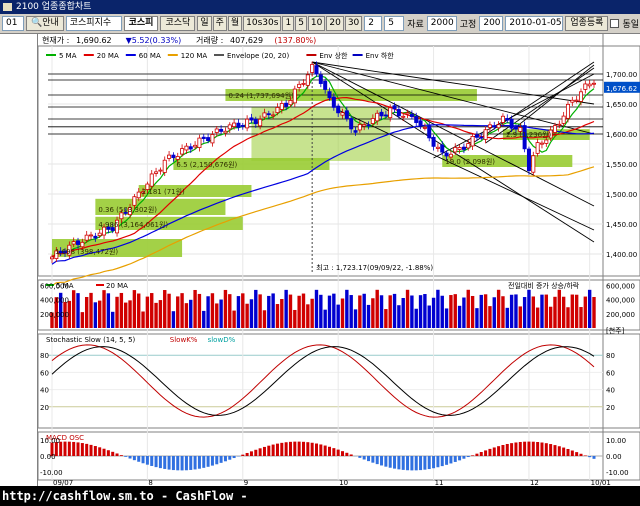 The height and width of the screenshot is (506, 640). I want to click on period-button: 월, so click(235, 23).